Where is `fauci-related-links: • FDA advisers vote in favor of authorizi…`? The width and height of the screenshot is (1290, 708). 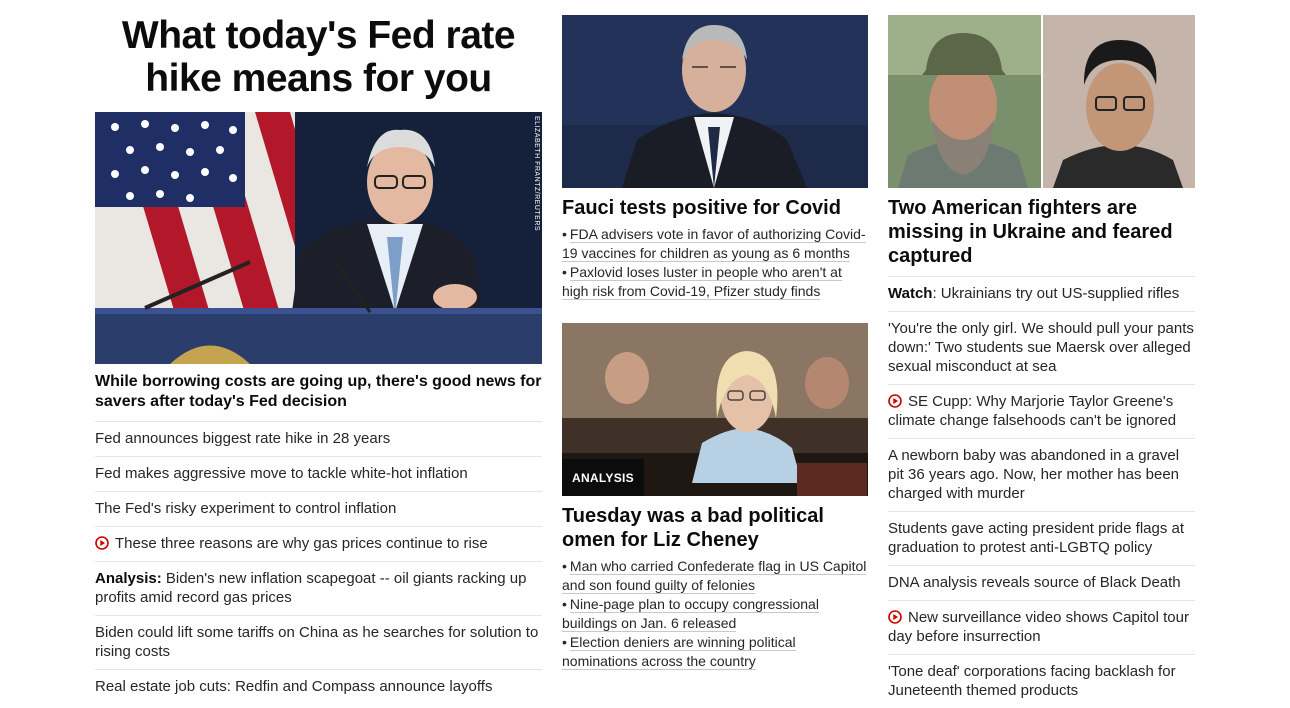
fauci-related-links: • FDA advisers vote in favor of authorizi… is located at coordinates (715, 263).